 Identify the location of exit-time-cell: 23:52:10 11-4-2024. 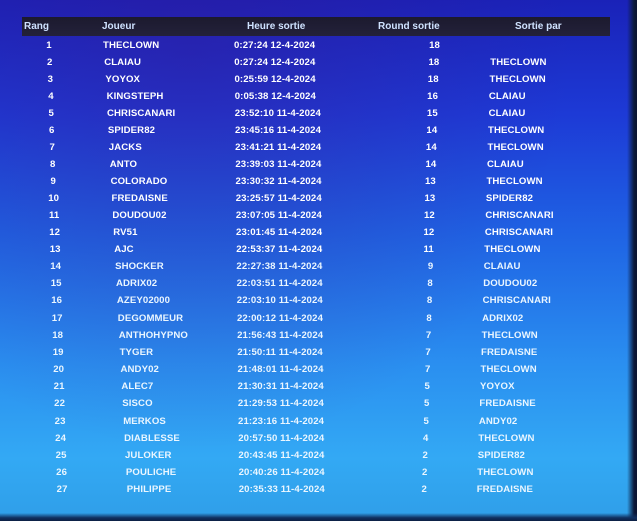
(277, 113).